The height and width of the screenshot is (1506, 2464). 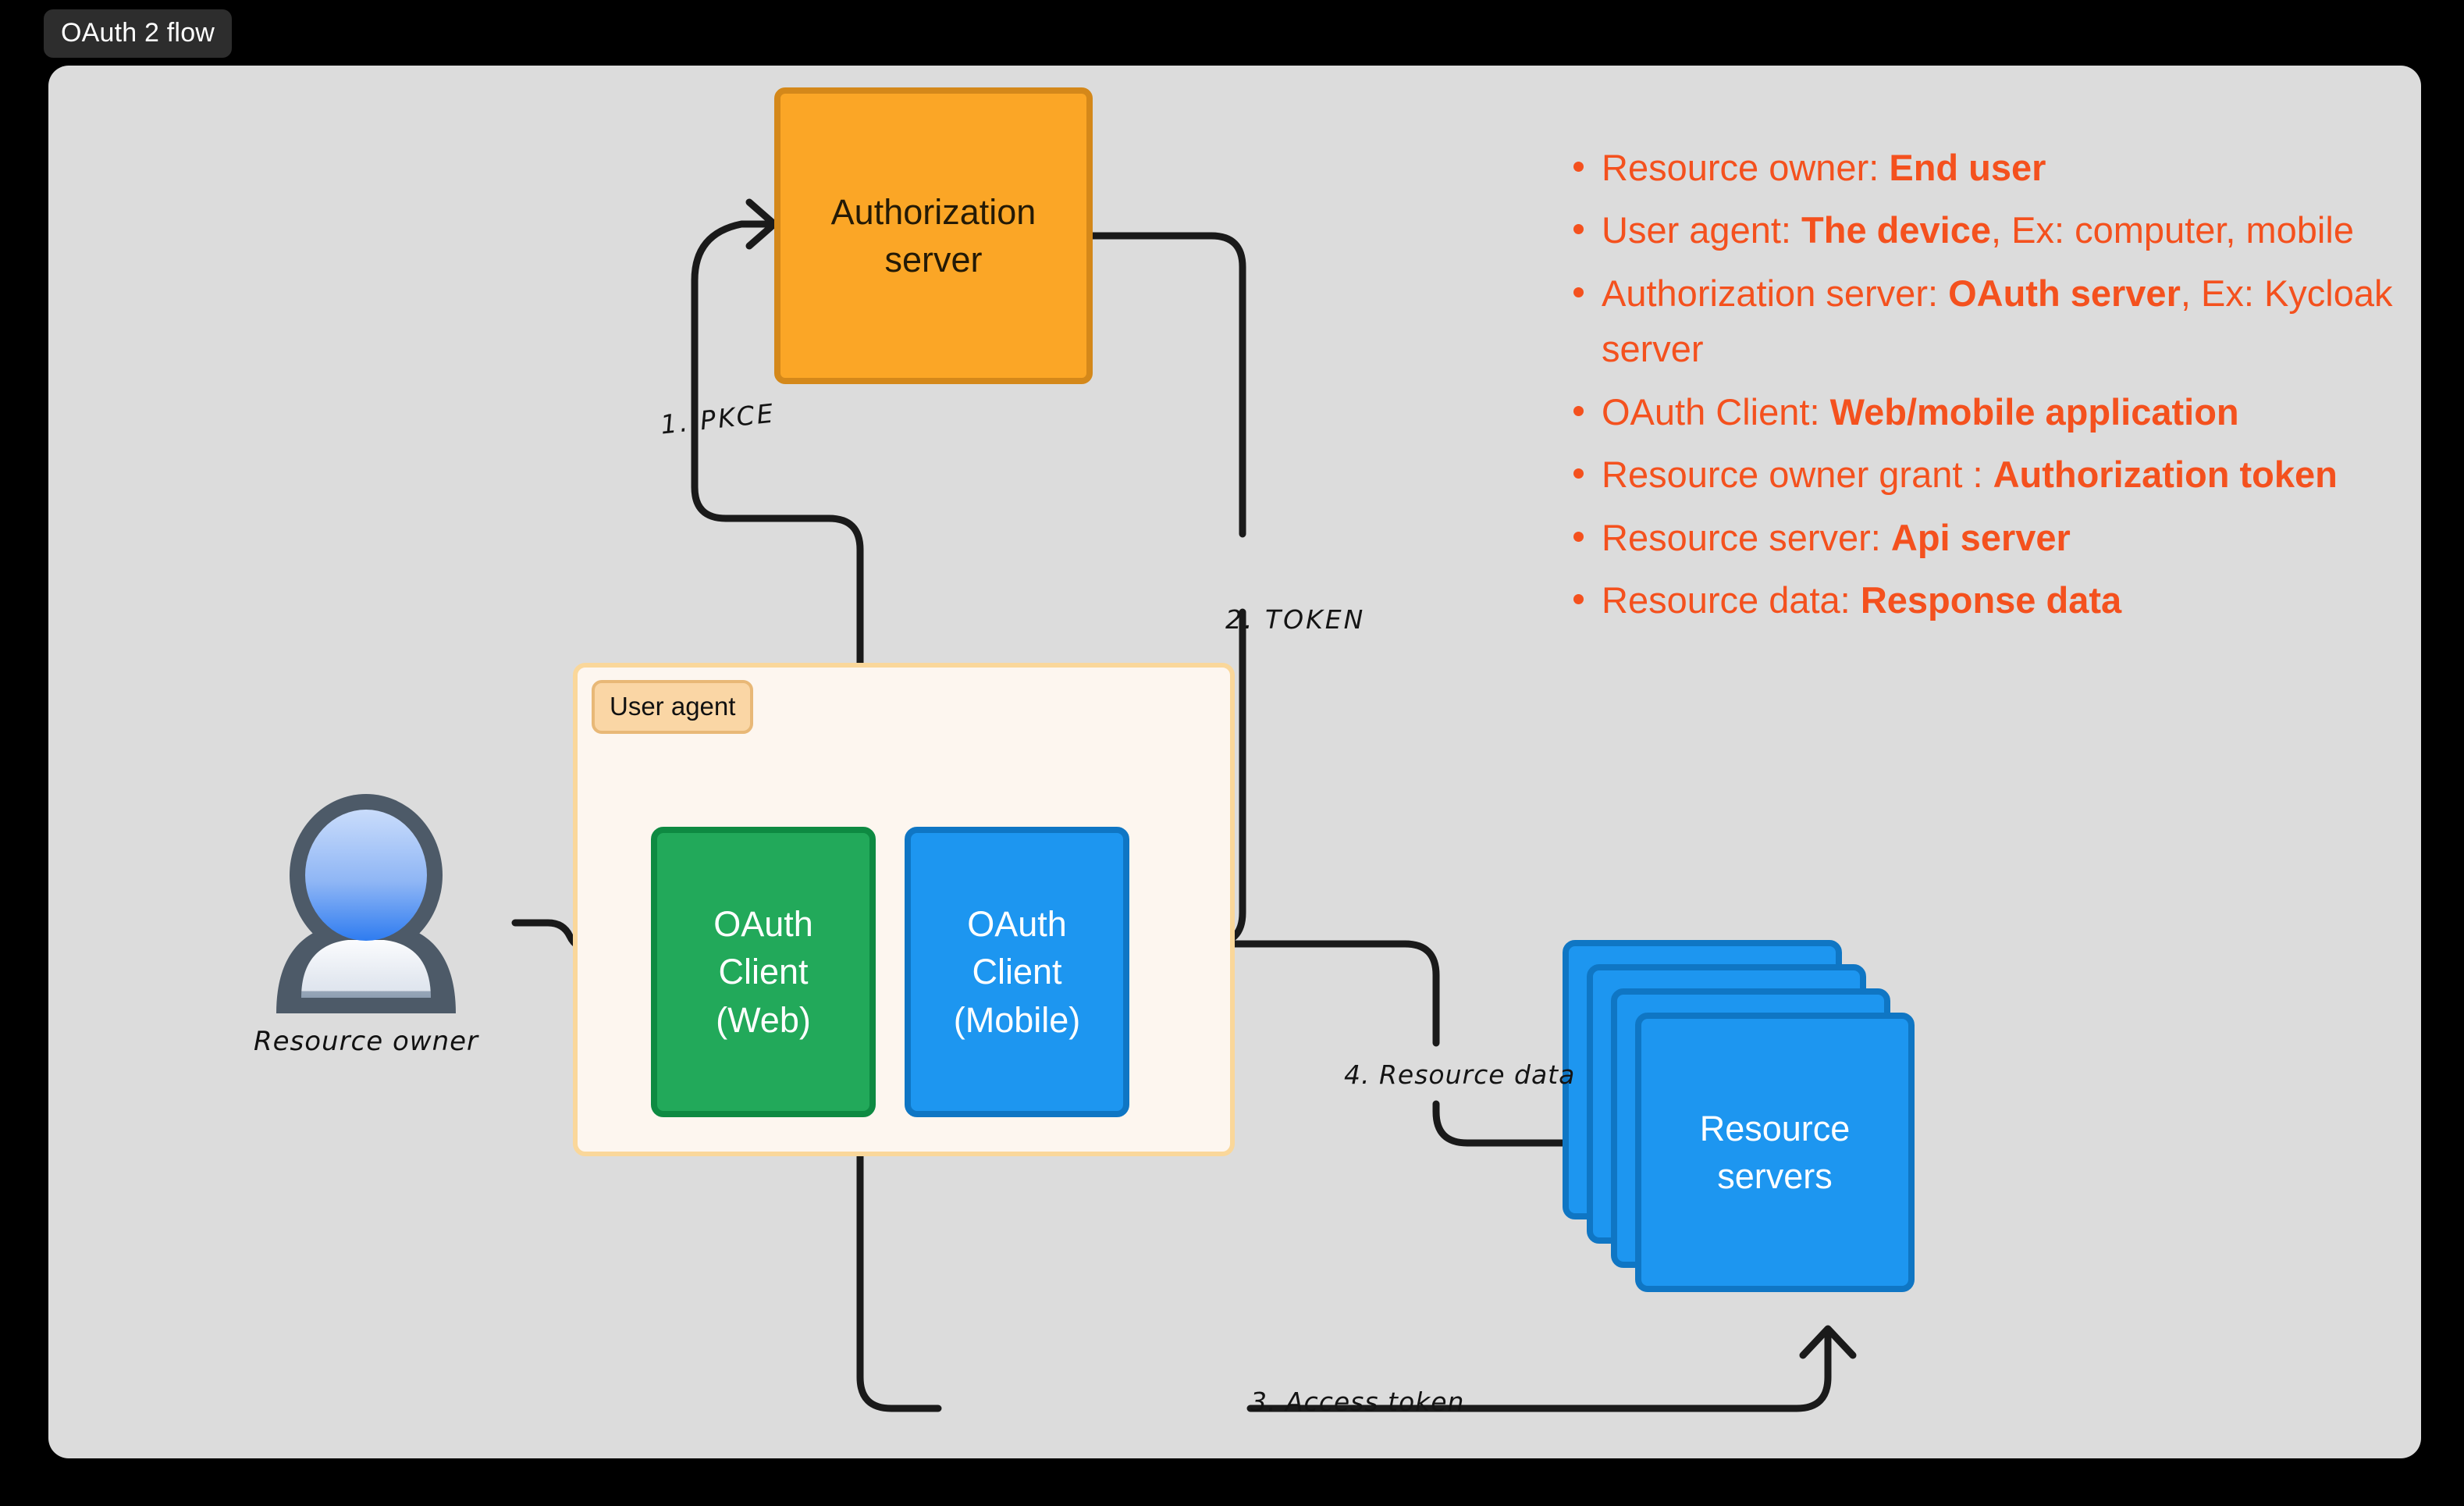 What do you see at coordinates (899, 1282) in the screenshot?
I see `edge-access-token-line-left` at bounding box center [899, 1282].